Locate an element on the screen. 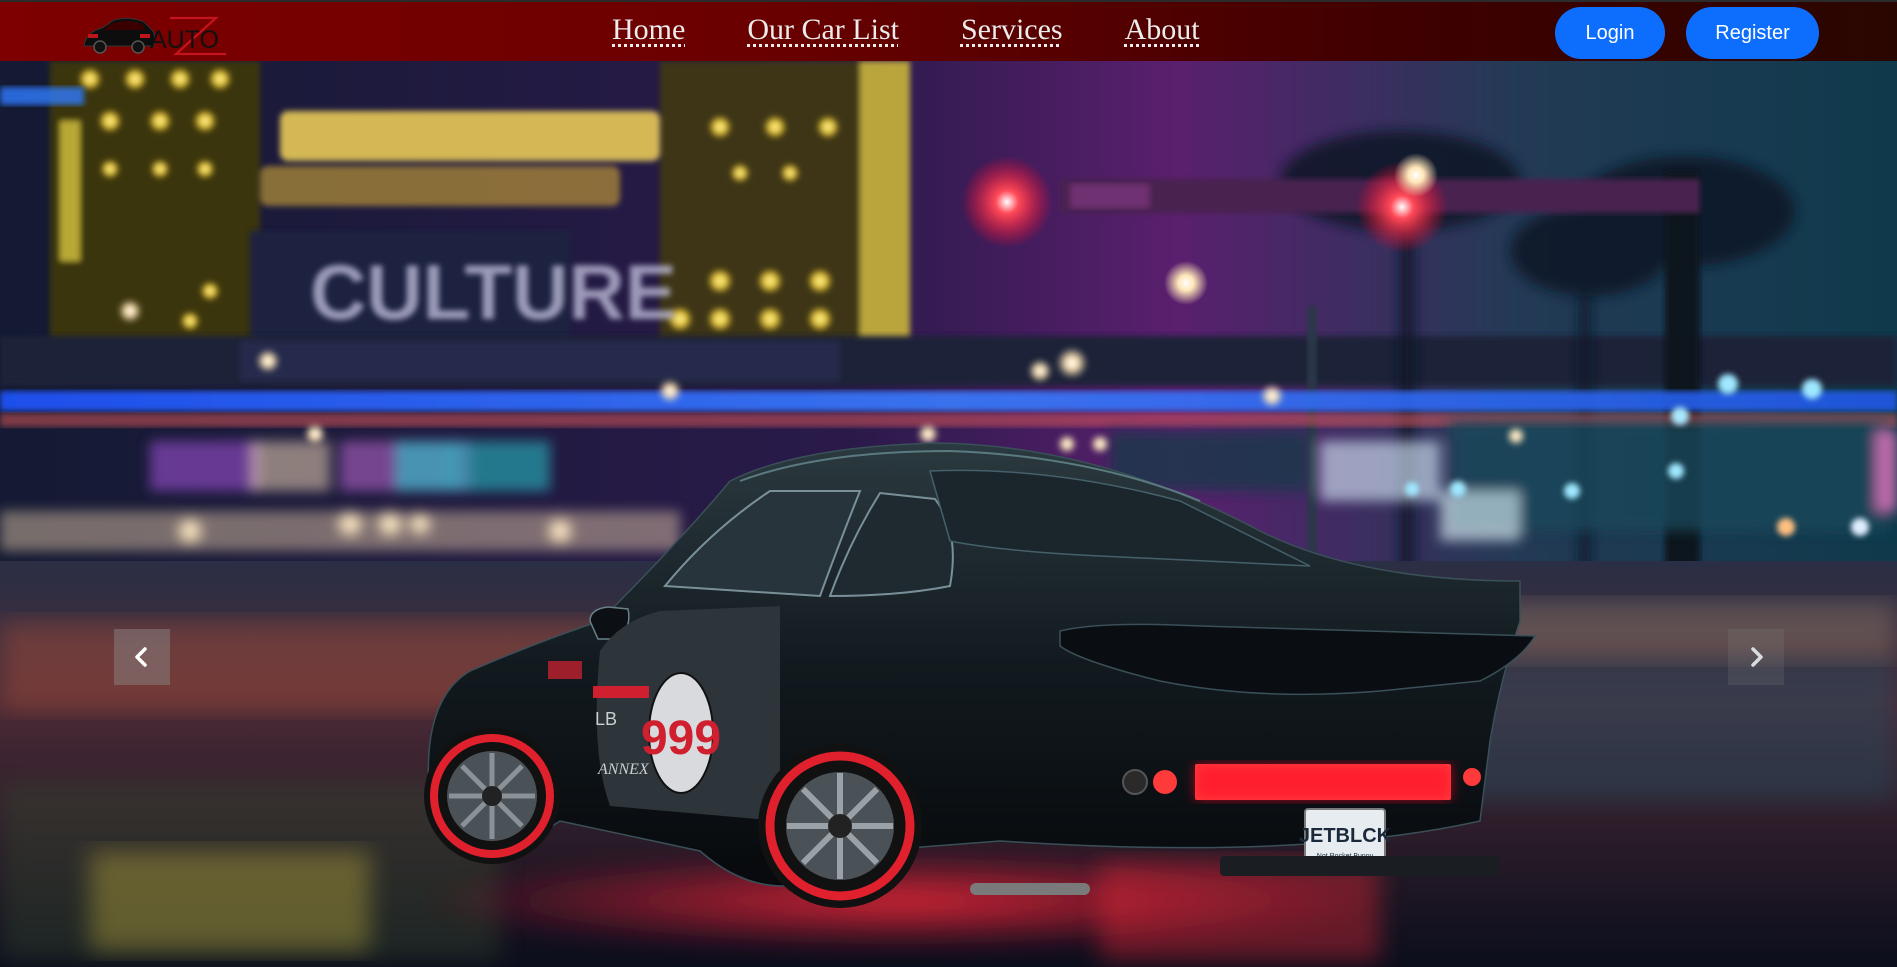 The image size is (1897, 967). svg-text: ANNEX is located at coordinates (623, 769).